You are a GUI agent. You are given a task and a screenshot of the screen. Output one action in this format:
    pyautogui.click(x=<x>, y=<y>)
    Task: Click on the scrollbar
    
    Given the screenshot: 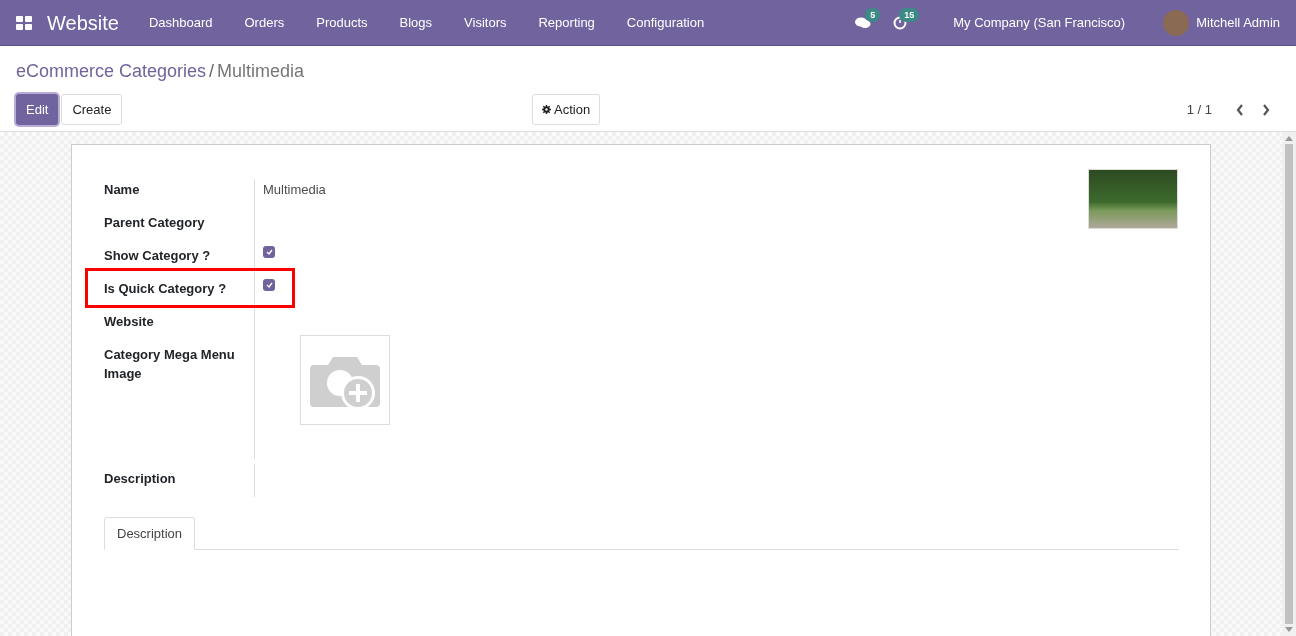 What is the action you would take?
    pyautogui.click(x=1289, y=384)
    